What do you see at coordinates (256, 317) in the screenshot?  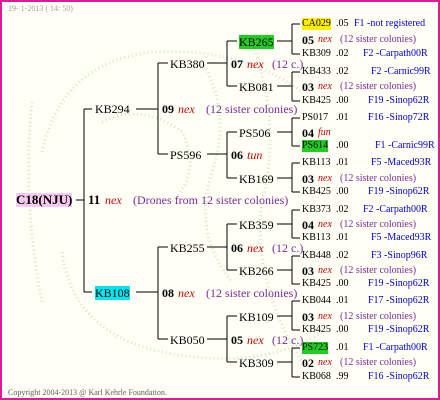 I see `gen3-id: KB109` at bounding box center [256, 317].